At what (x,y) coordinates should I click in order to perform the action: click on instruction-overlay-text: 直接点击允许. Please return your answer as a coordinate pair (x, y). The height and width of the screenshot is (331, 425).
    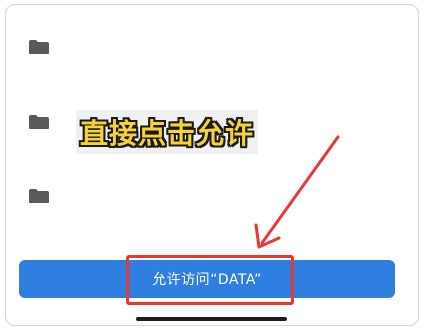
    Looking at the image, I should click on (167, 132).